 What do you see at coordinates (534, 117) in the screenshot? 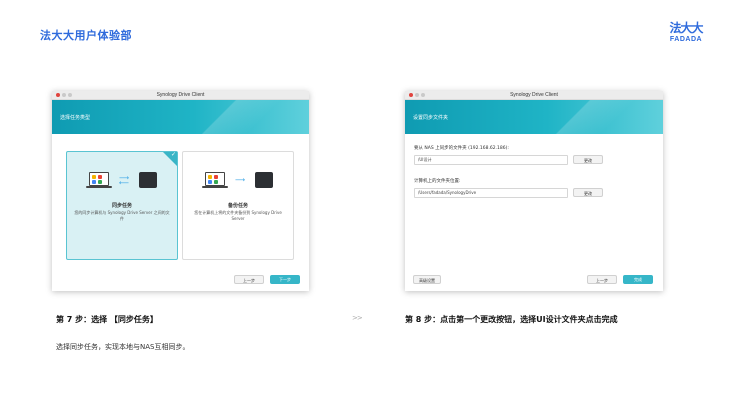
I see `window-banner: 设置同步文件夹` at bounding box center [534, 117].